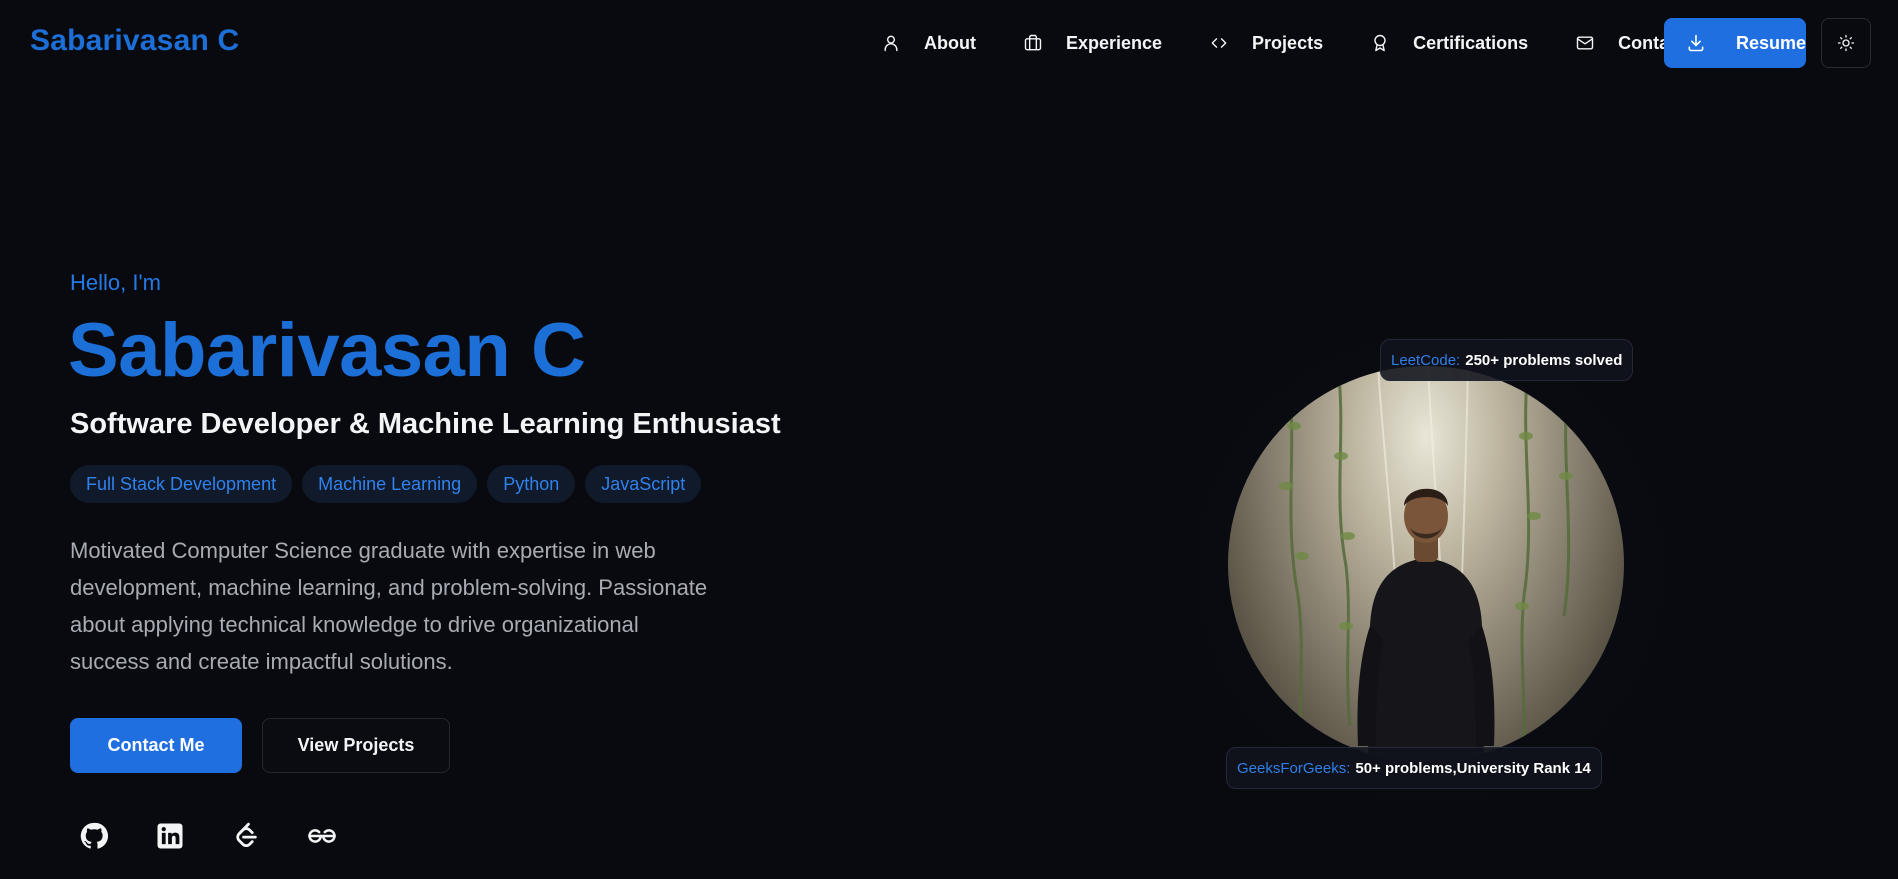  What do you see at coordinates (1696, 43) in the screenshot?
I see `download-icon` at bounding box center [1696, 43].